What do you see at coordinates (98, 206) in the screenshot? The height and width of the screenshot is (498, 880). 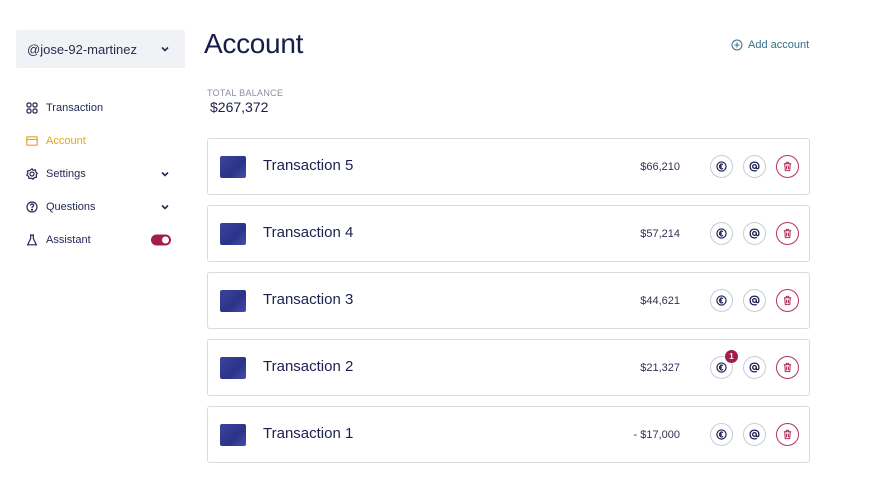 I see `sidebar-item-questions: Questions` at bounding box center [98, 206].